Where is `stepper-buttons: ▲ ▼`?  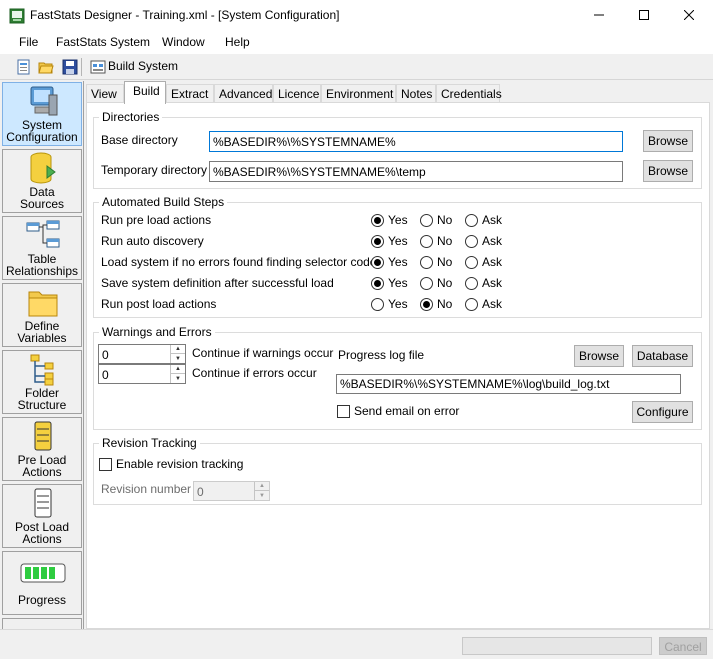
stepper-buttons: ▲ ▼ is located at coordinates (261, 491).